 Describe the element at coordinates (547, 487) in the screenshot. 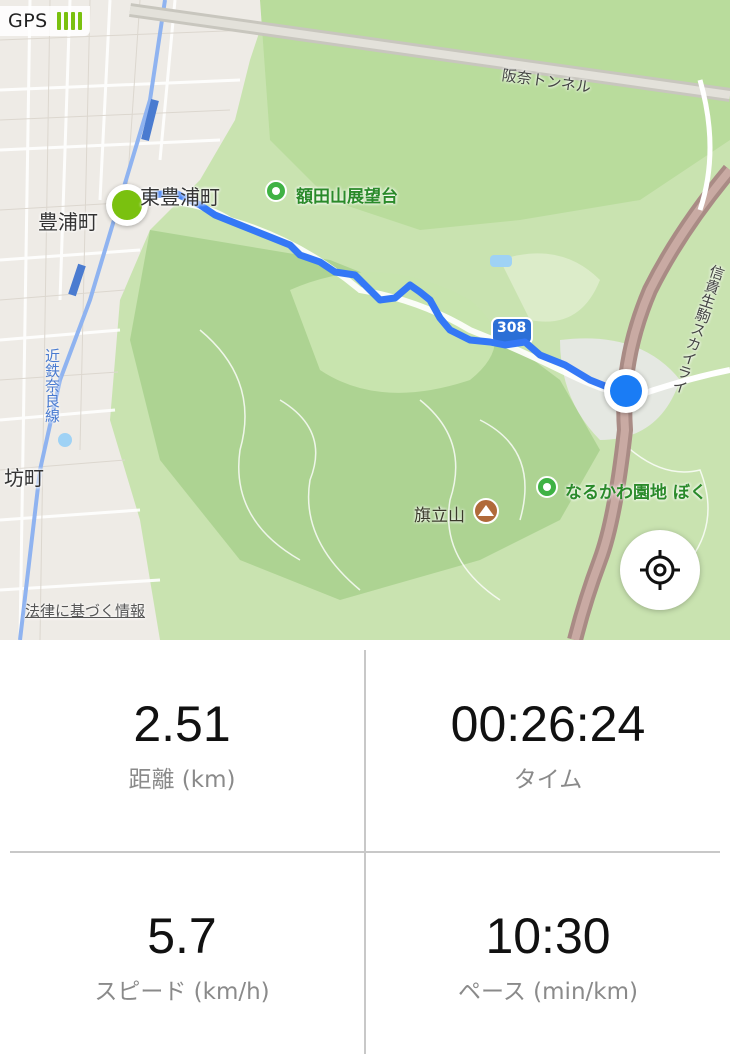

I see `park-icon` at that location.